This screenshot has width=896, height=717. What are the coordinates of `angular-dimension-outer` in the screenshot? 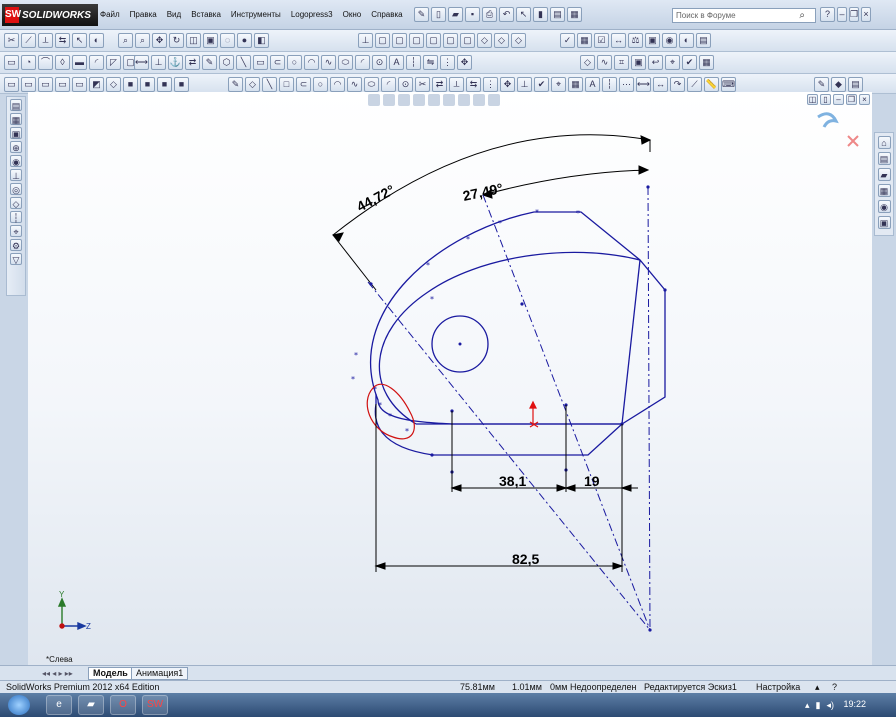 It's located at (491, 212).